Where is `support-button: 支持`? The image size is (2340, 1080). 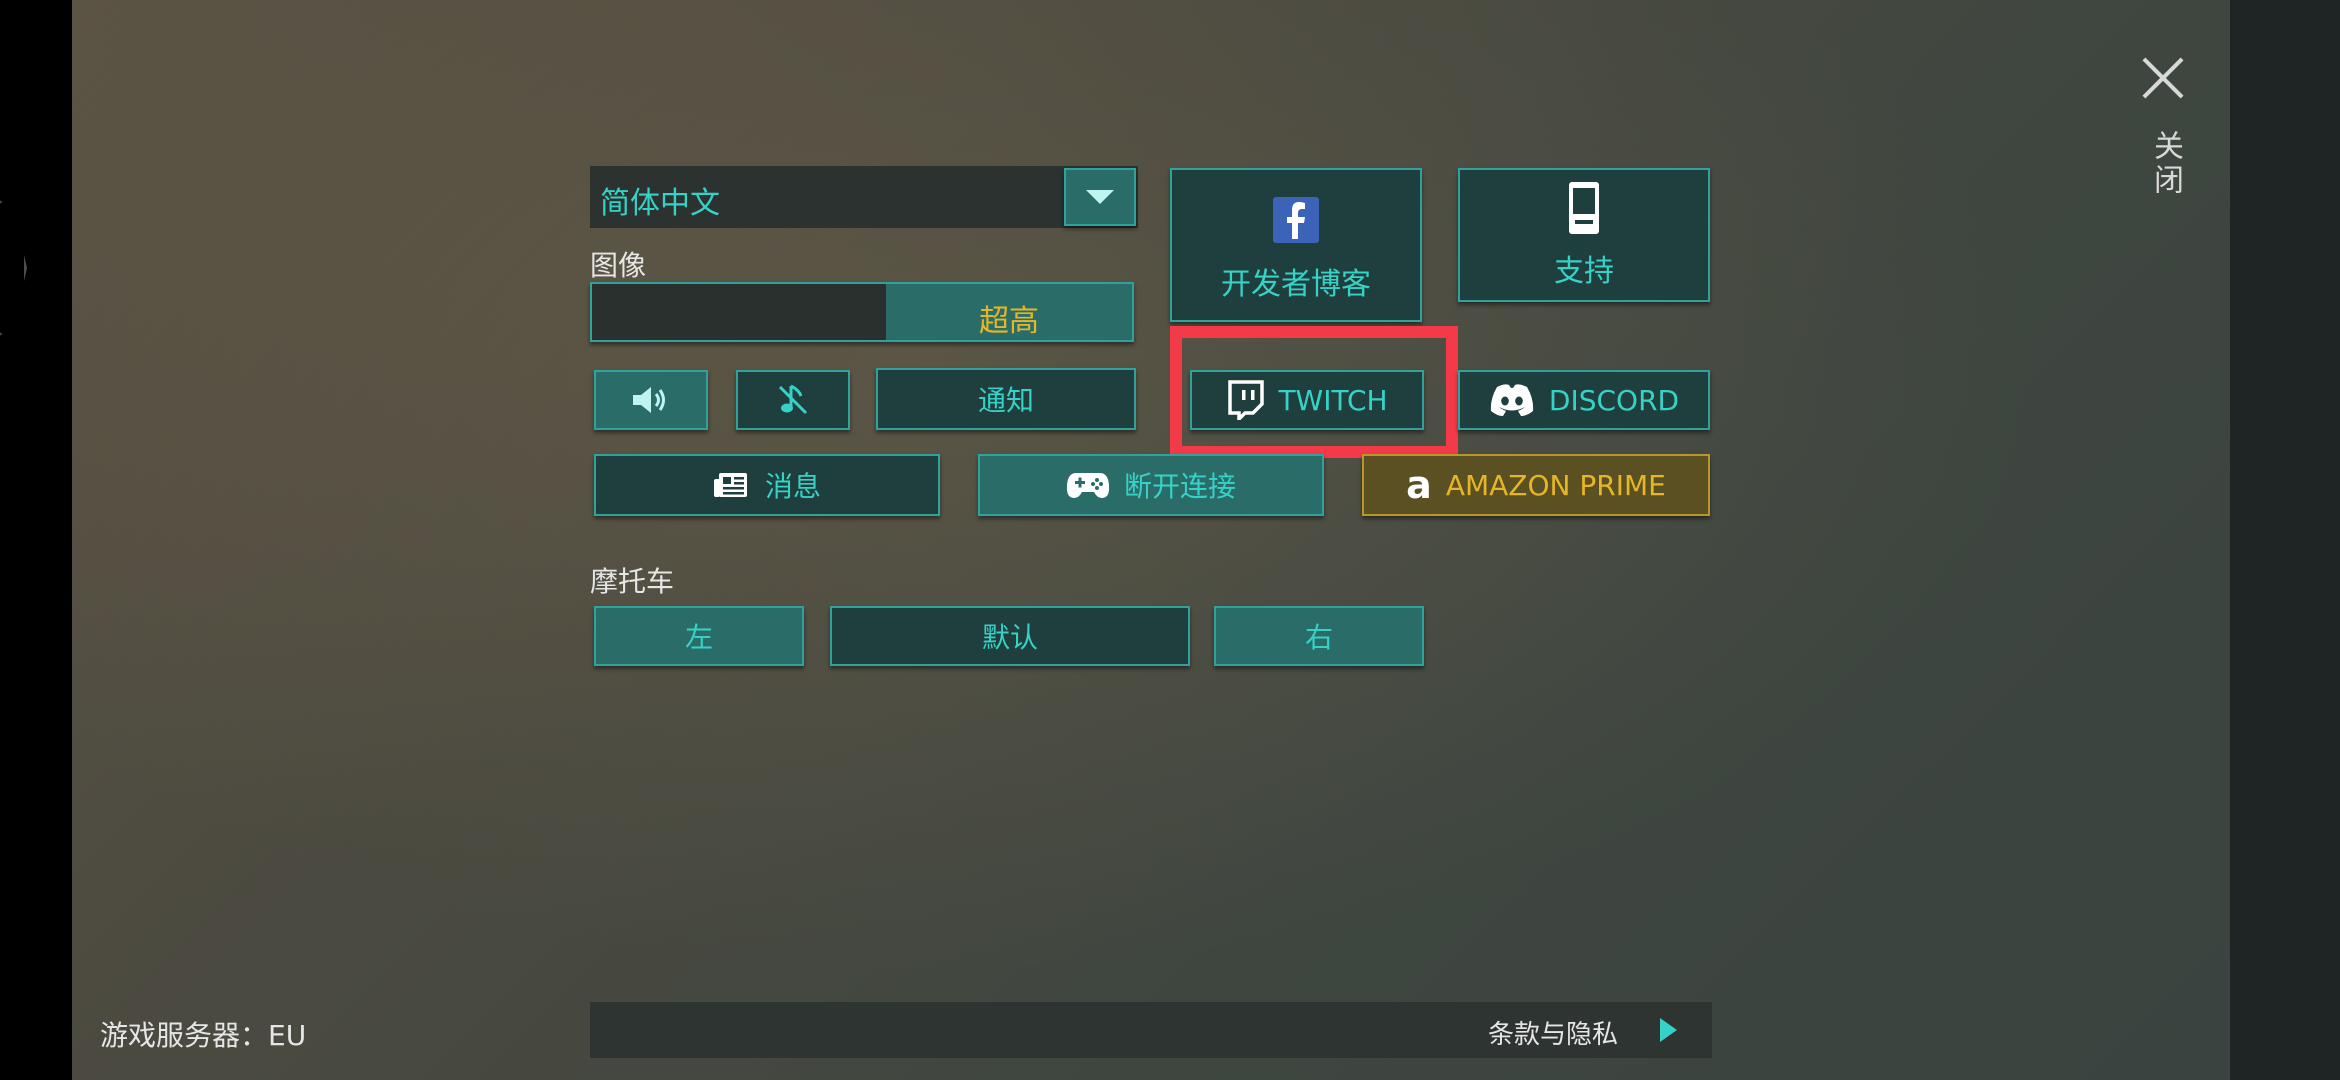 support-button: 支持 is located at coordinates (1584, 235).